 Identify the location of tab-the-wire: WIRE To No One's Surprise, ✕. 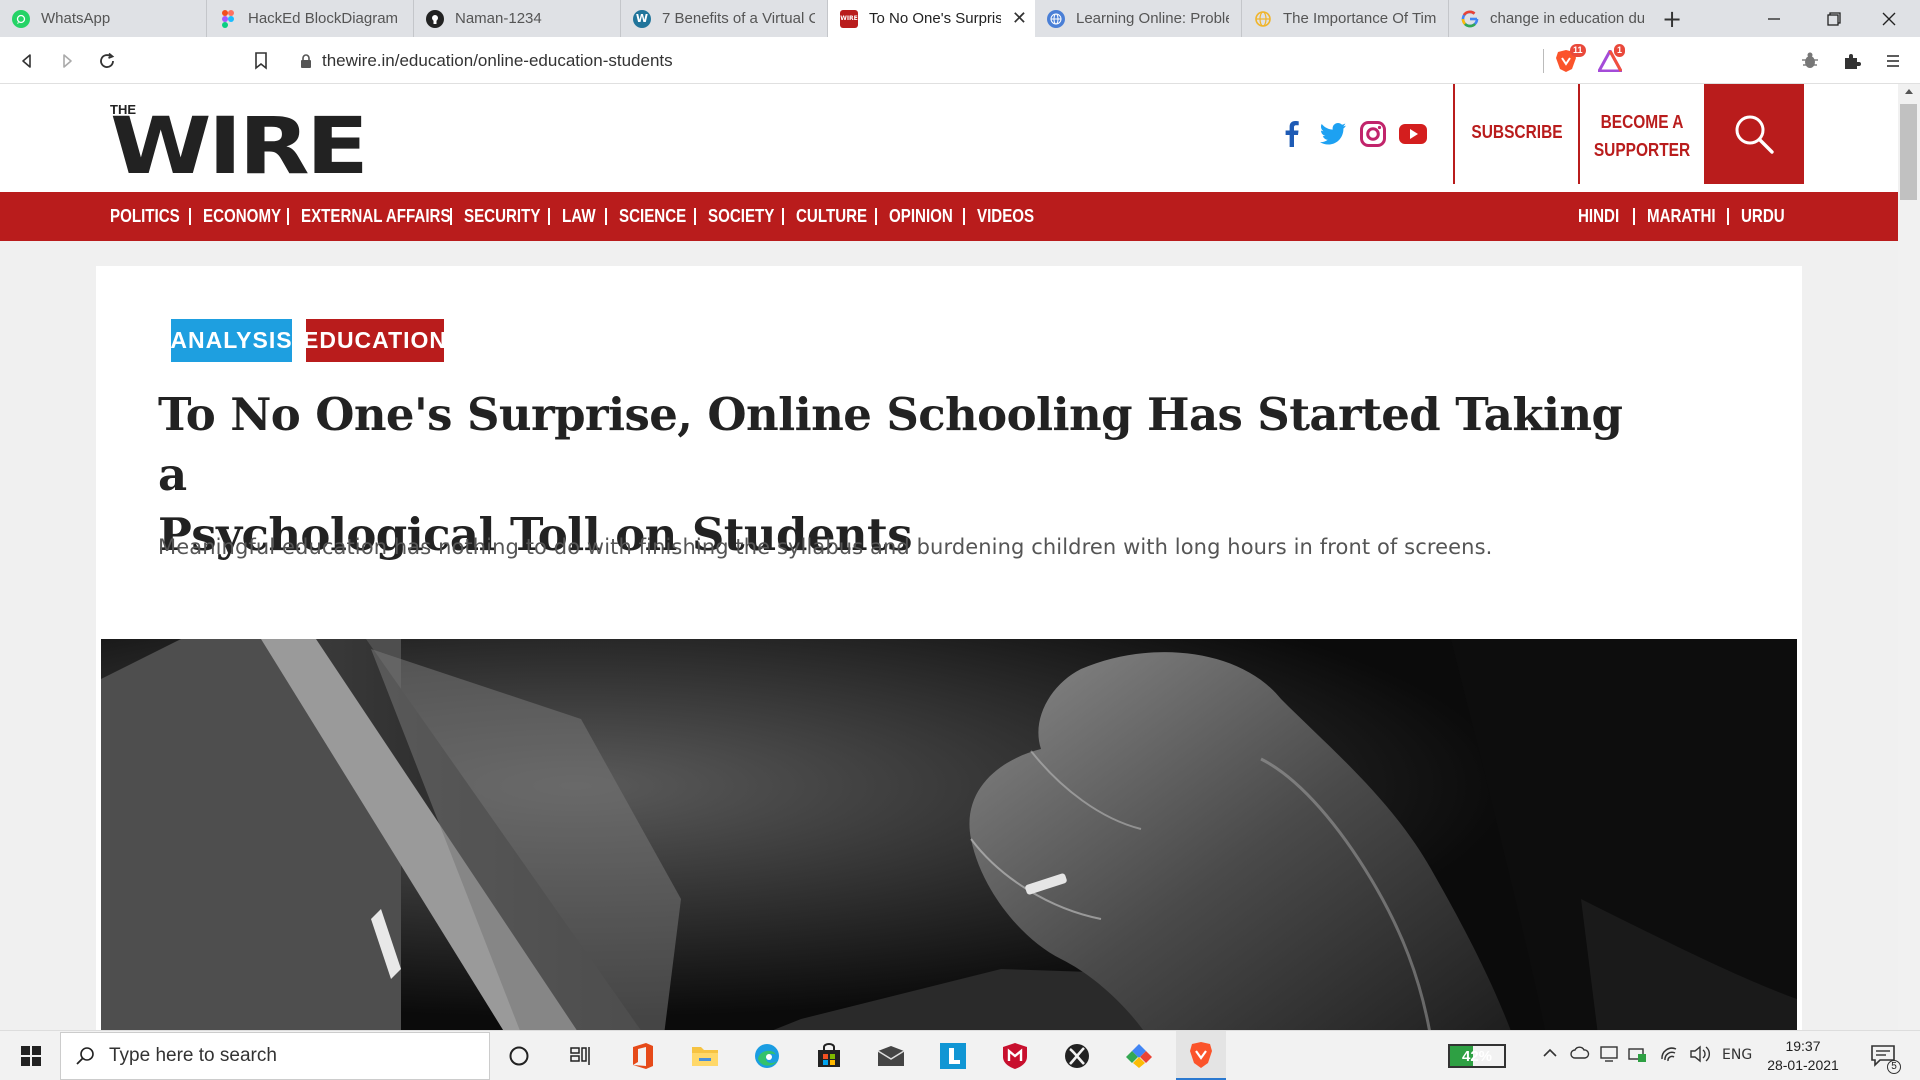
(931, 18).